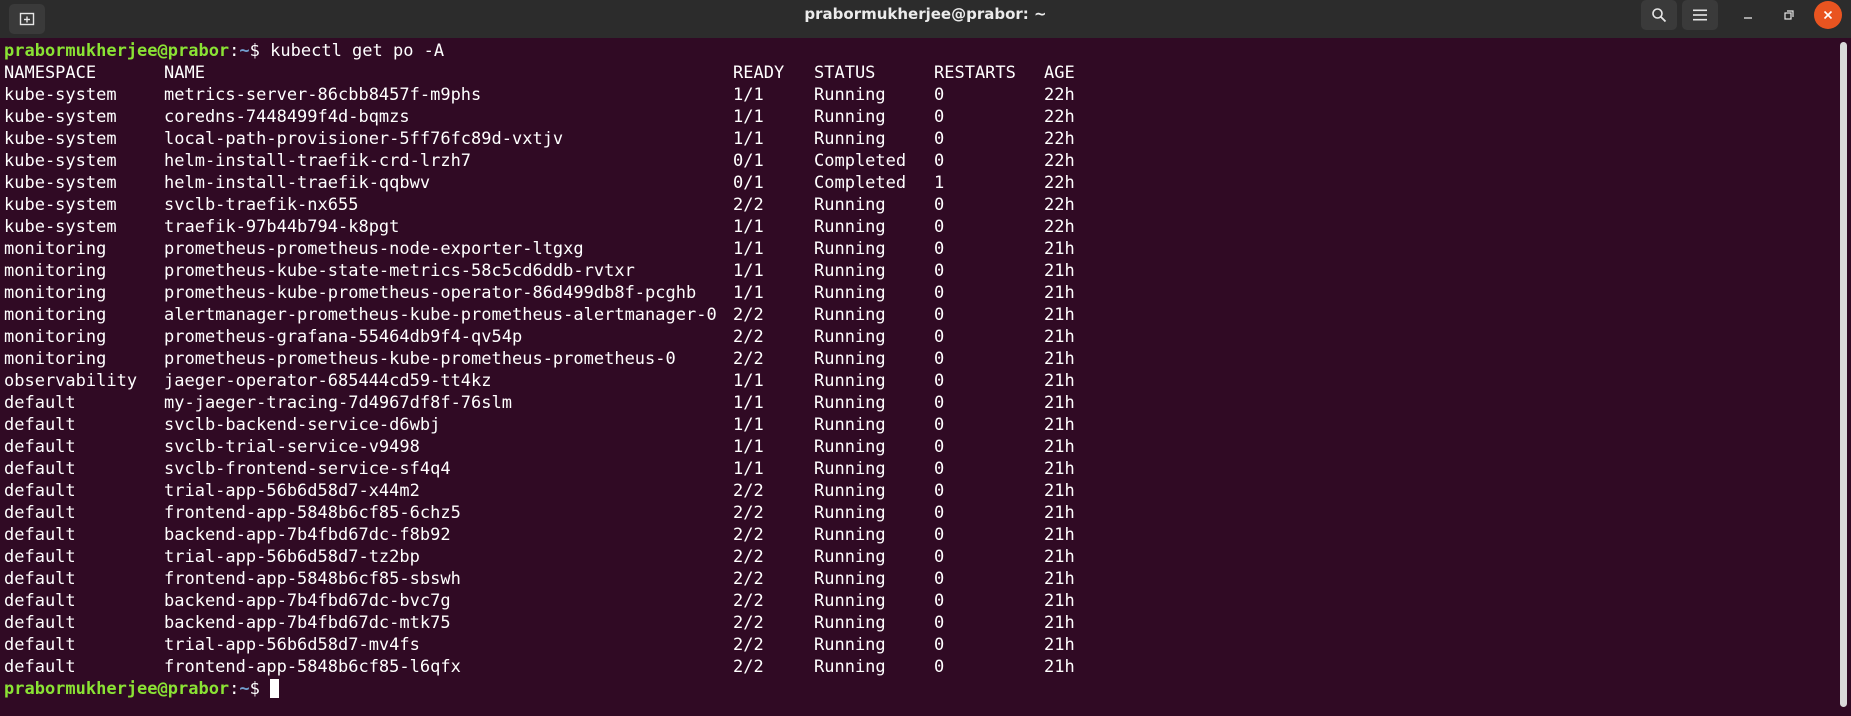 The height and width of the screenshot is (716, 1851). What do you see at coordinates (975, 73) in the screenshot?
I see `header-restarts: RESTARTS` at bounding box center [975, 73].